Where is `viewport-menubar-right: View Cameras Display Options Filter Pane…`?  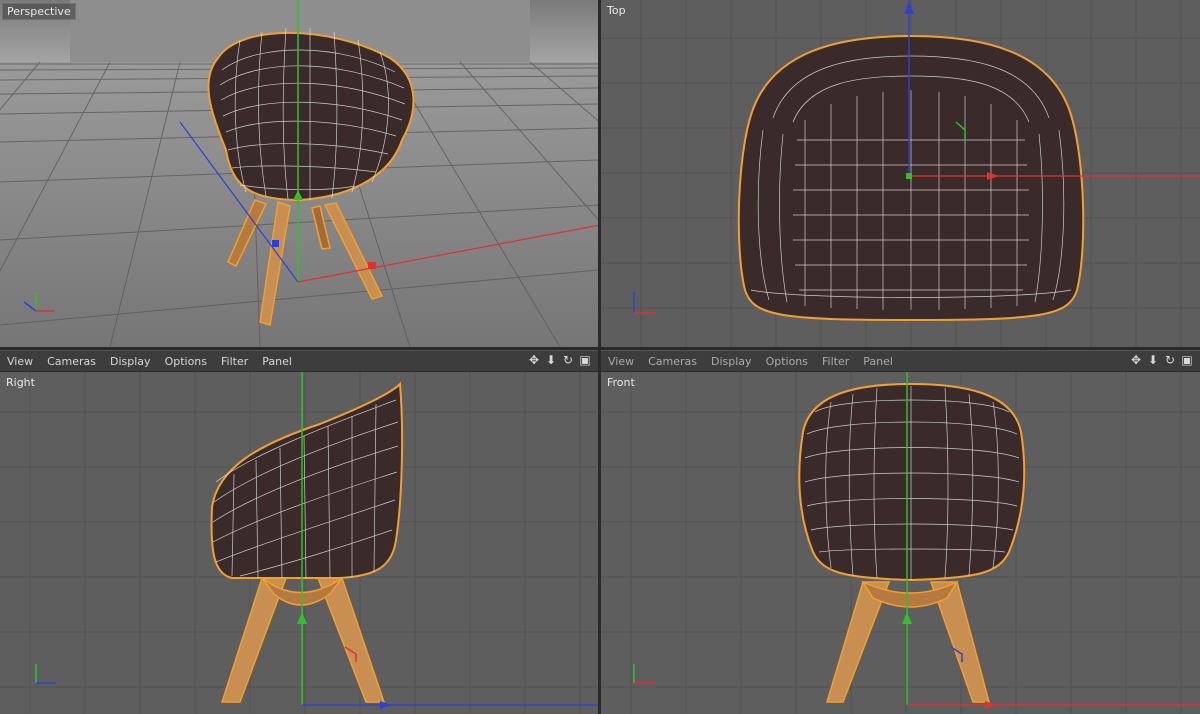 viewport-menubar-right: View Cameras Display Options Filter Pane… is located at coordinates (900, 361).